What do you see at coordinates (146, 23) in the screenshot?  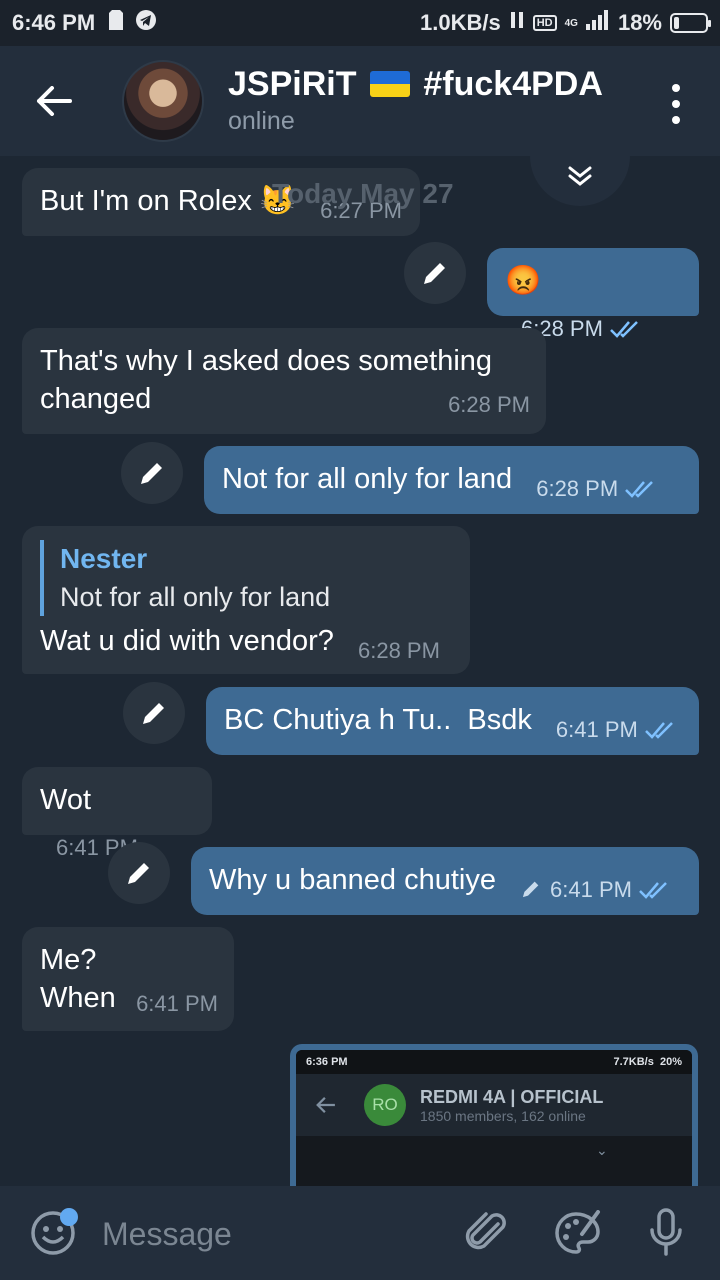 I see `telegram-notification-icon` at bounding box center [146, 23].